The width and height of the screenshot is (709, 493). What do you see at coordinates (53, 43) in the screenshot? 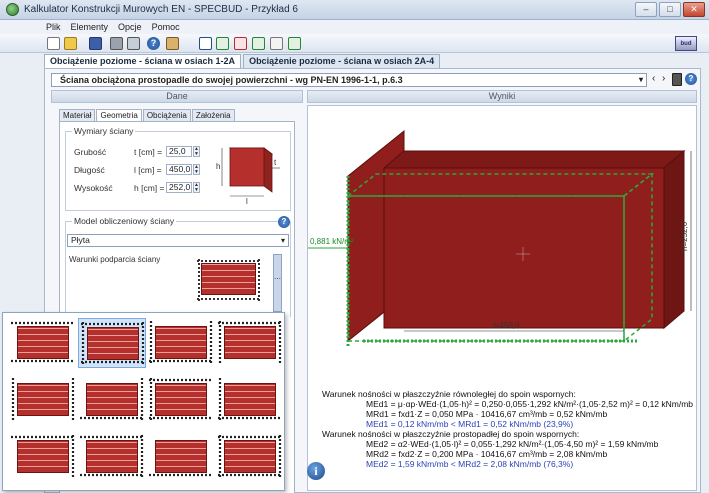
I see `new-file-icon` at bounding box center [53, 43].